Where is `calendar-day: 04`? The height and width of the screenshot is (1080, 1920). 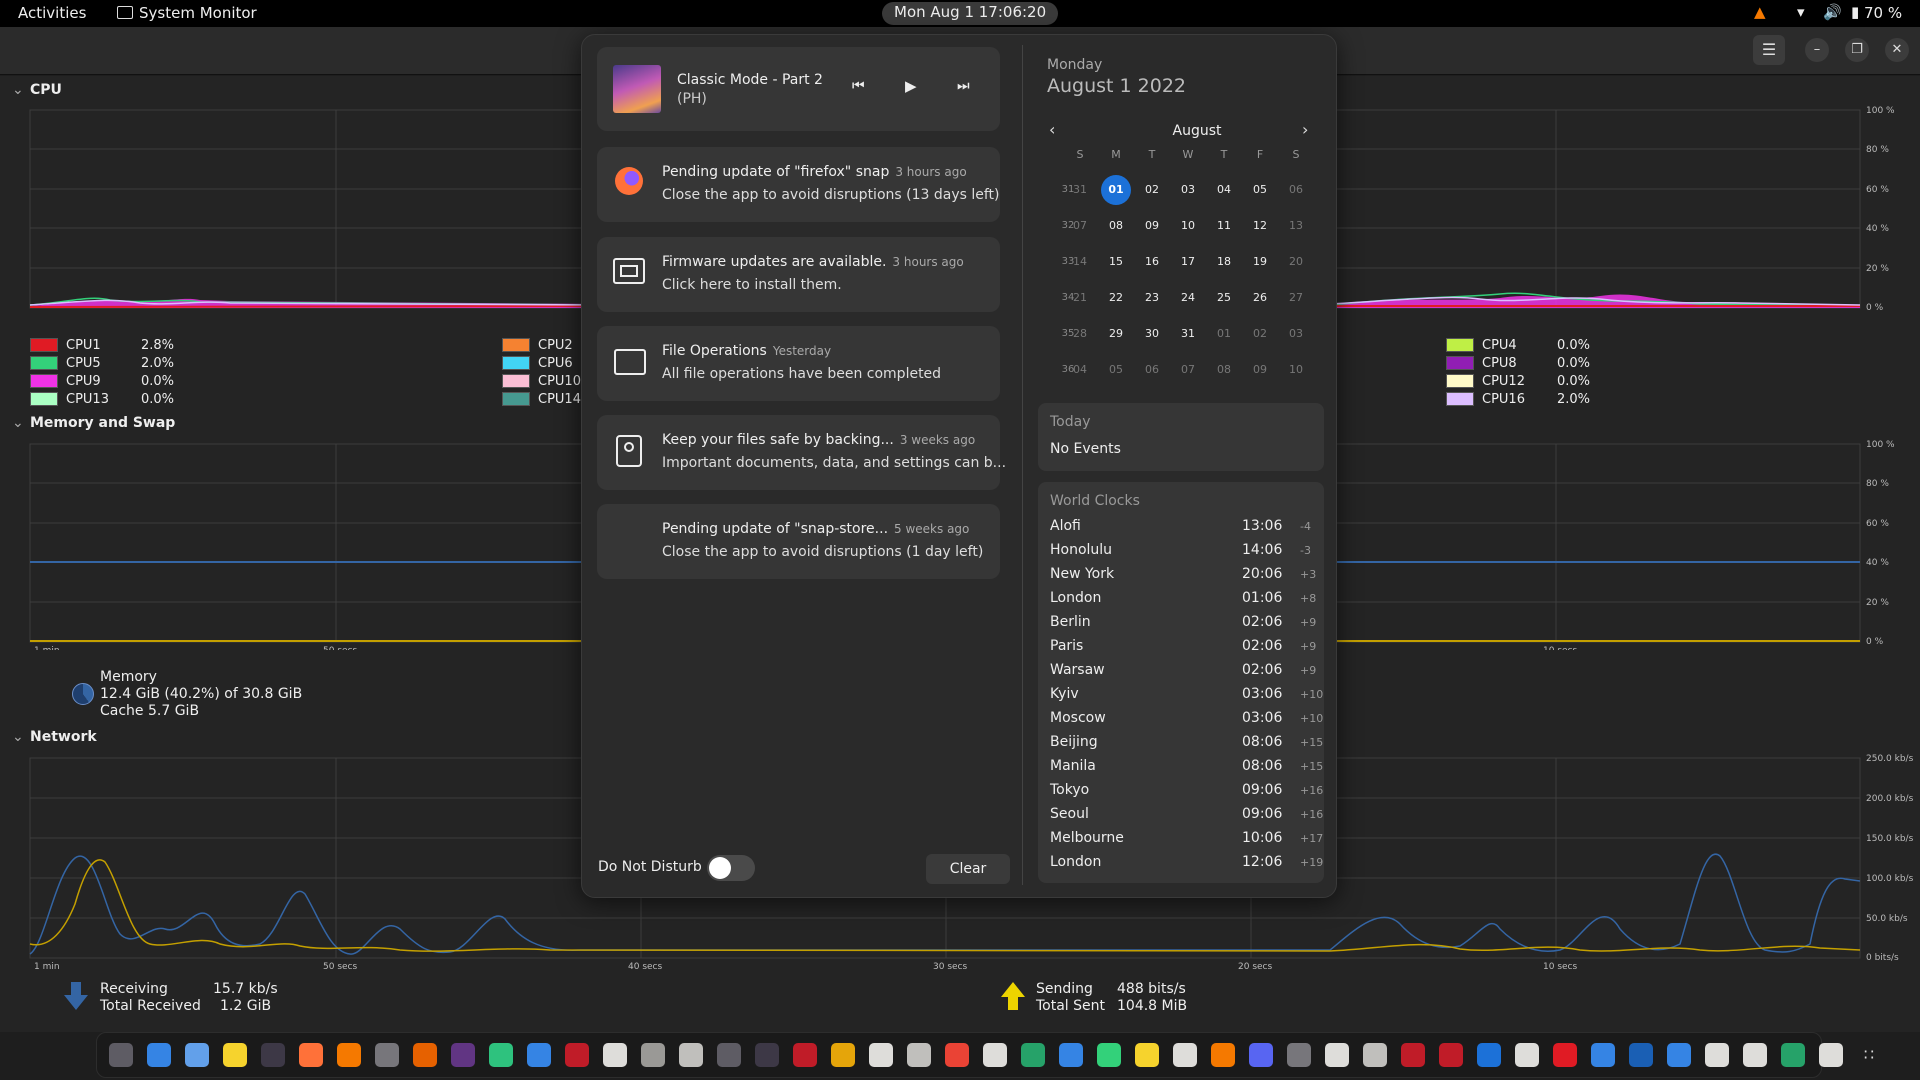 calendar-day: 04 is located at coordinates (1080, 370).